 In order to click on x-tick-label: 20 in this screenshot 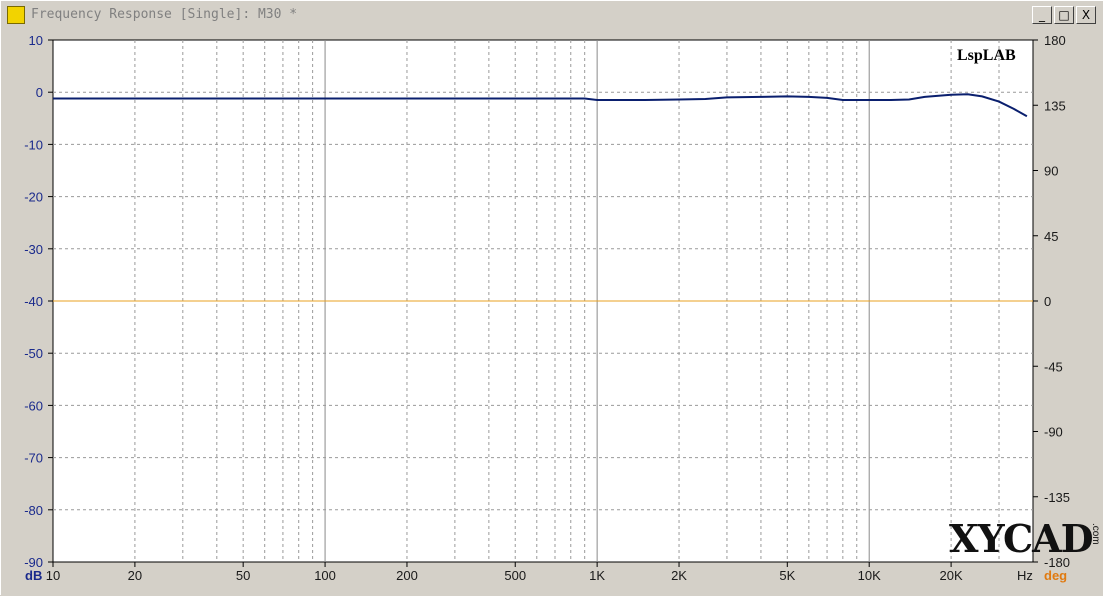, I will do `click(135, 575)`.